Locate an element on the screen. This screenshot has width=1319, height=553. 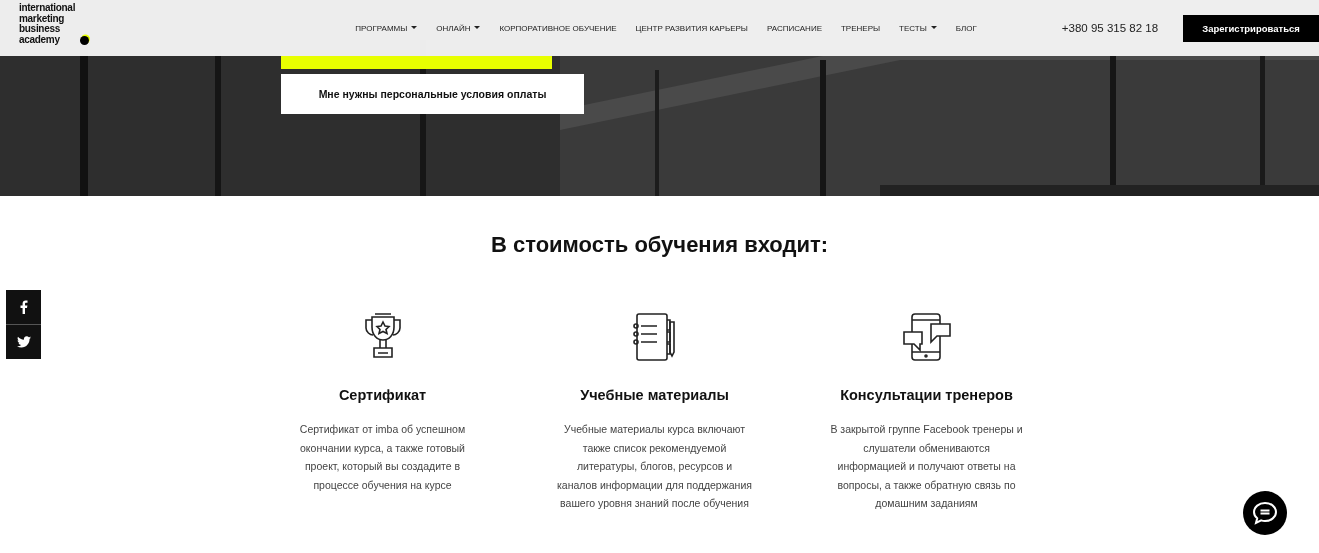
feature-description: Сертификат от imba об успешном окончании курса, а также готовый проект, который вы создадите в процессе обучения на курсе is located at coordinates (382, 457).